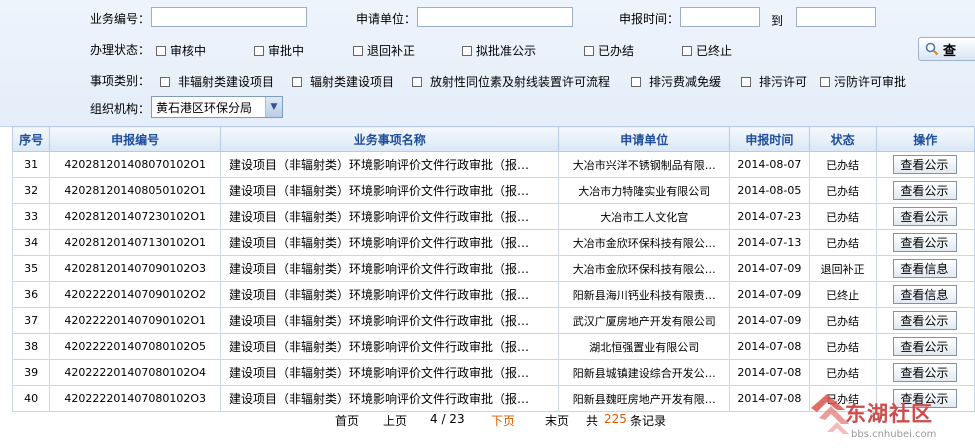  I want to click on column-header-name: 业务事项名称, so click(390, 139).